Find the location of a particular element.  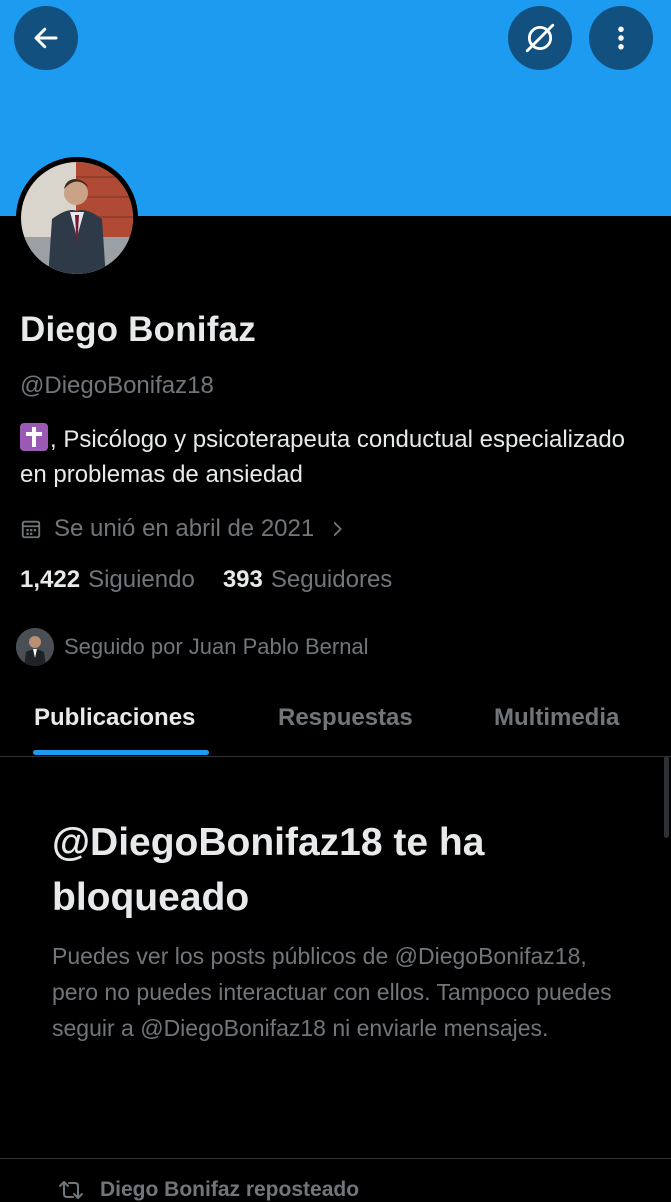

profile-avatar is located at coordinates (77, 218).